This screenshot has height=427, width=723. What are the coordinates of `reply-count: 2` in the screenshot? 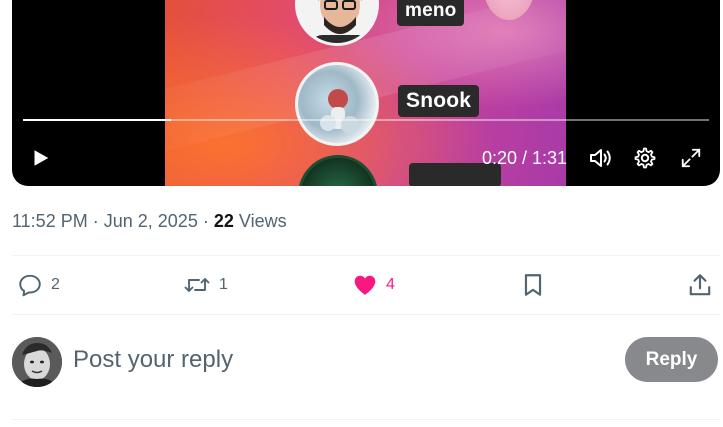 It's located at (55, 284).